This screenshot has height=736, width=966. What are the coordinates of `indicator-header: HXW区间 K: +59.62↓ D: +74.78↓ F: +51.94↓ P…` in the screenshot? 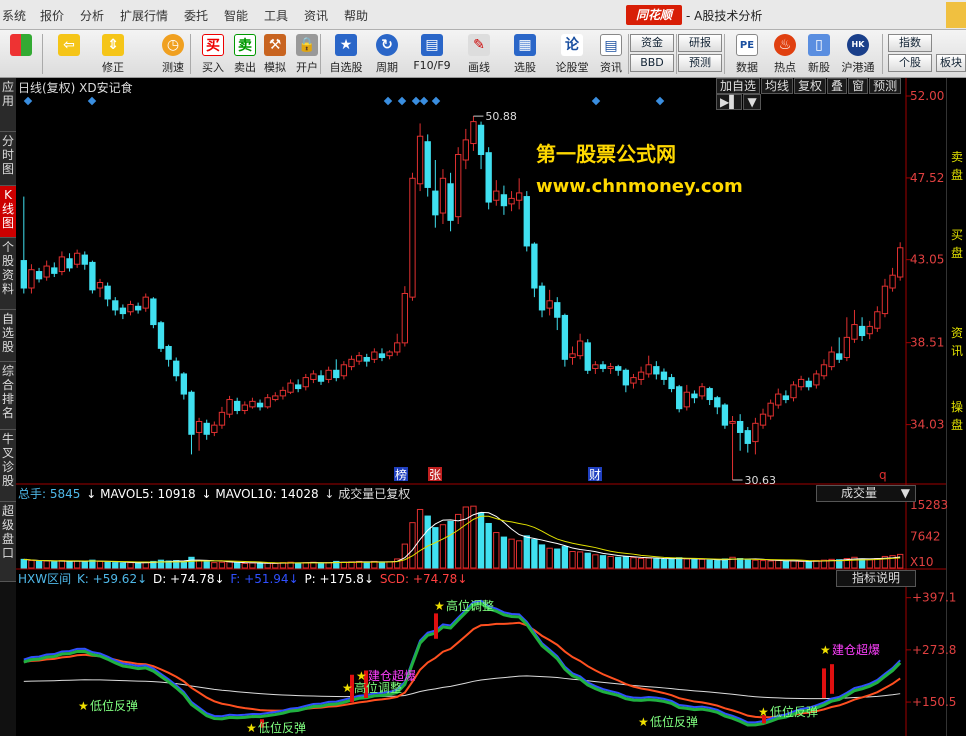 It's located at (466, 579).